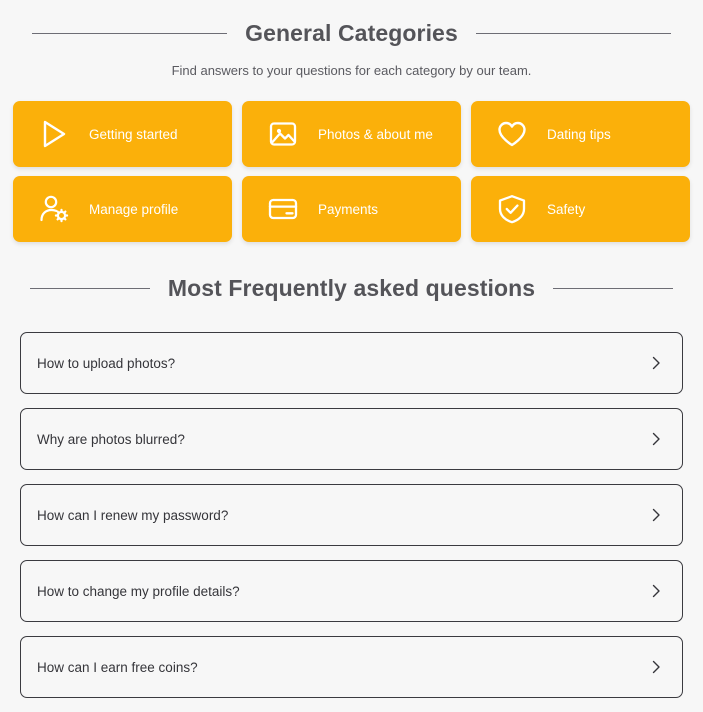  I want to click on credit-card-icon, so click(283, 209).